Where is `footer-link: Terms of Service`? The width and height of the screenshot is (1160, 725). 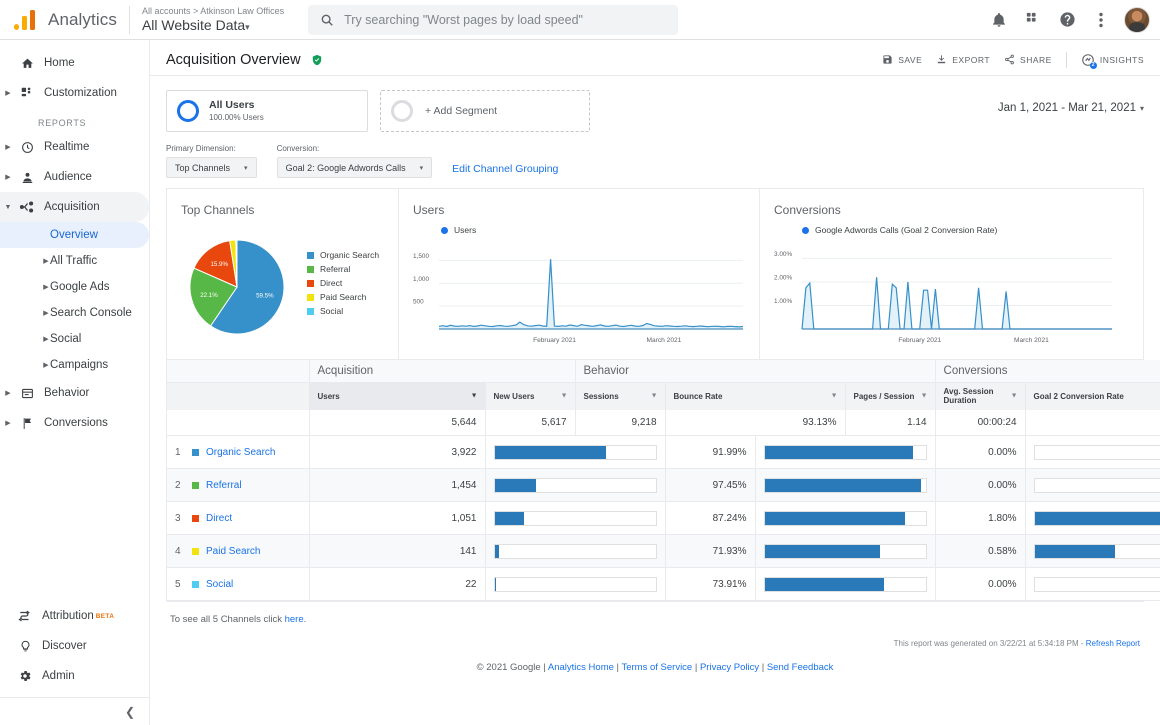 footer-link: Terms of Service is located at coordinates (656, 667).